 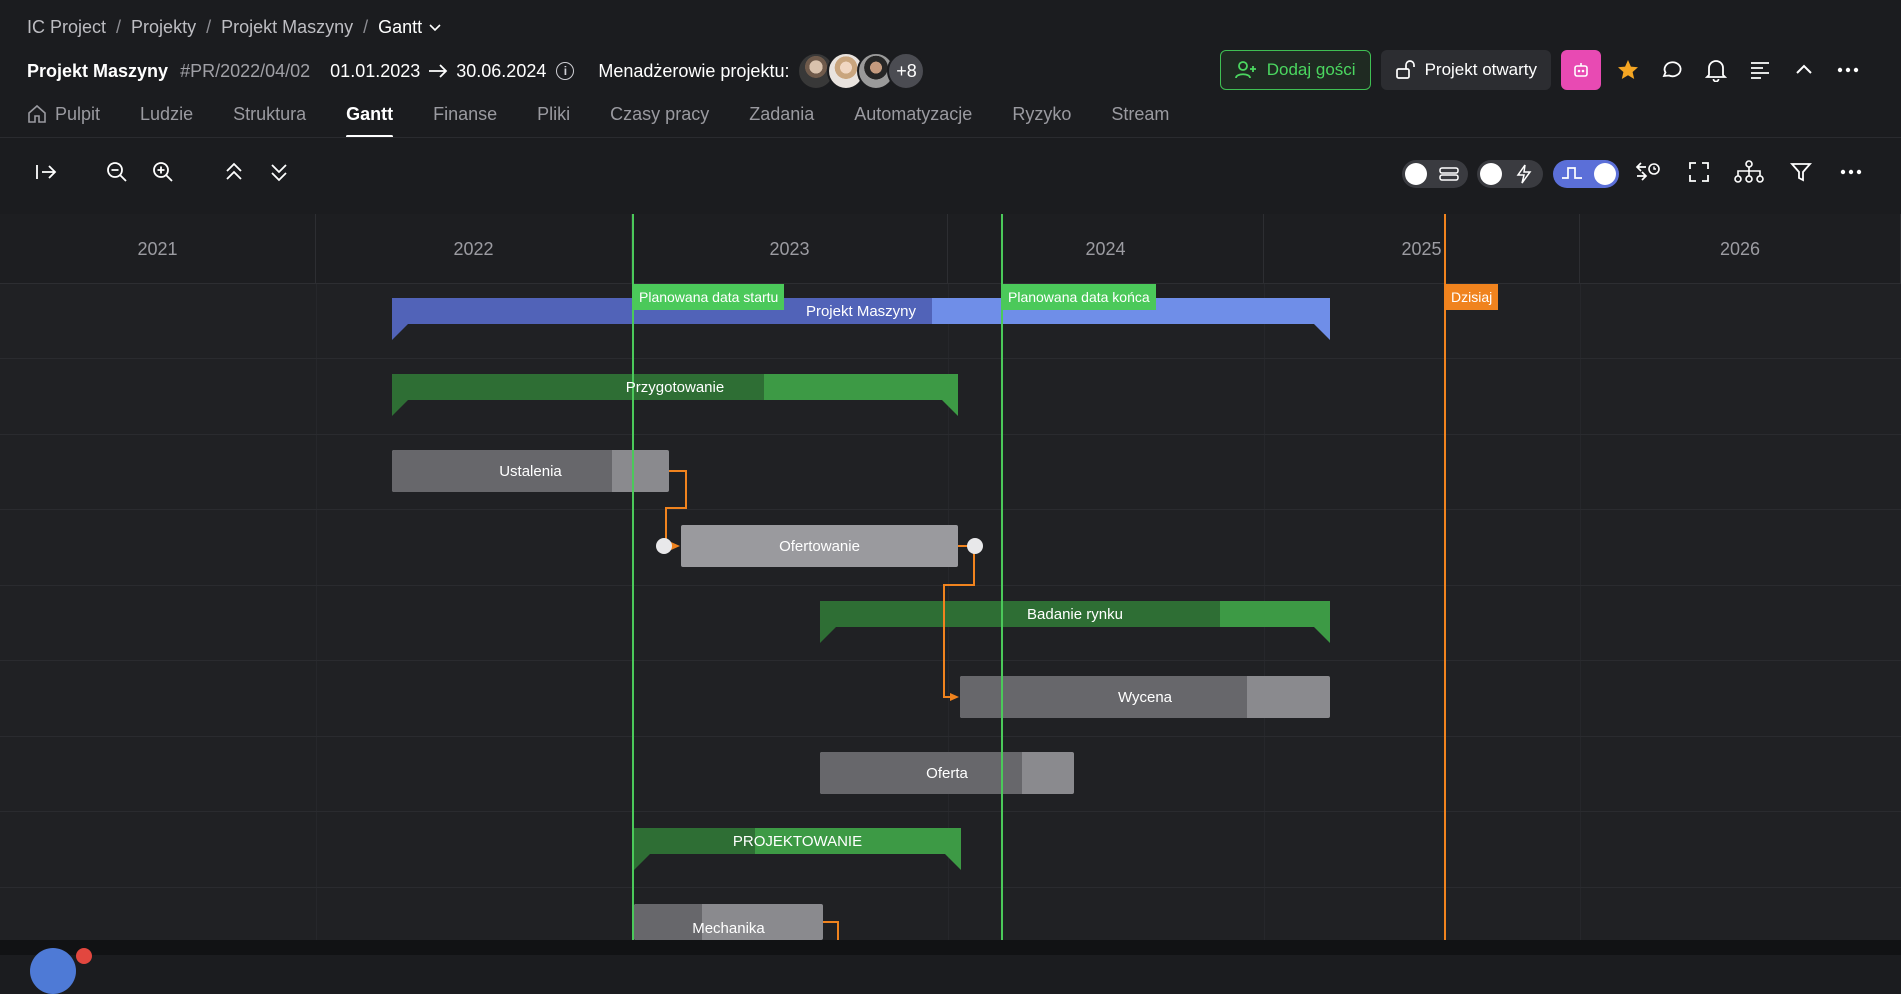 What do you see at coordinates (950, 137) in the screenshot?
I see `header-divider` at bounding box center [950, 137].